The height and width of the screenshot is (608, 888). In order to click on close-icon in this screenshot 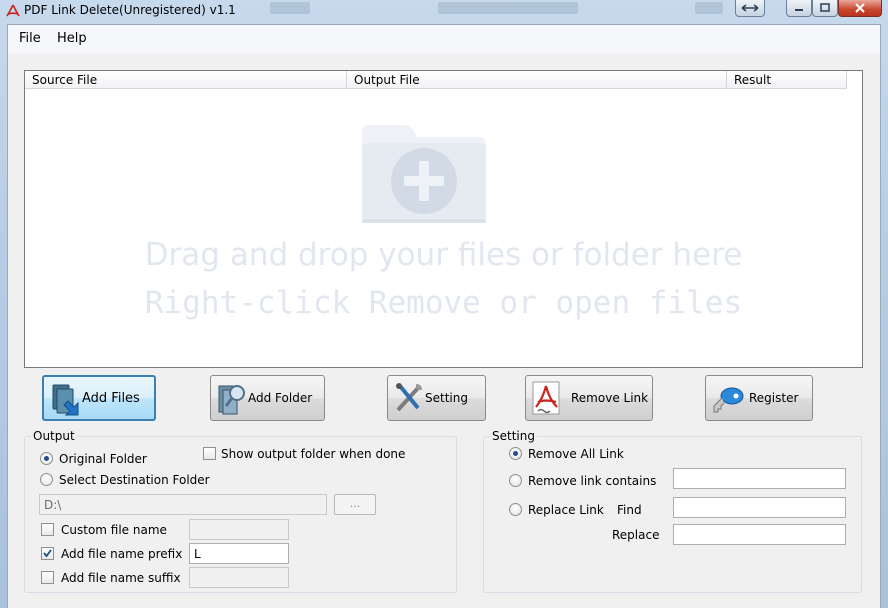, I will do `click(860, 8)`.